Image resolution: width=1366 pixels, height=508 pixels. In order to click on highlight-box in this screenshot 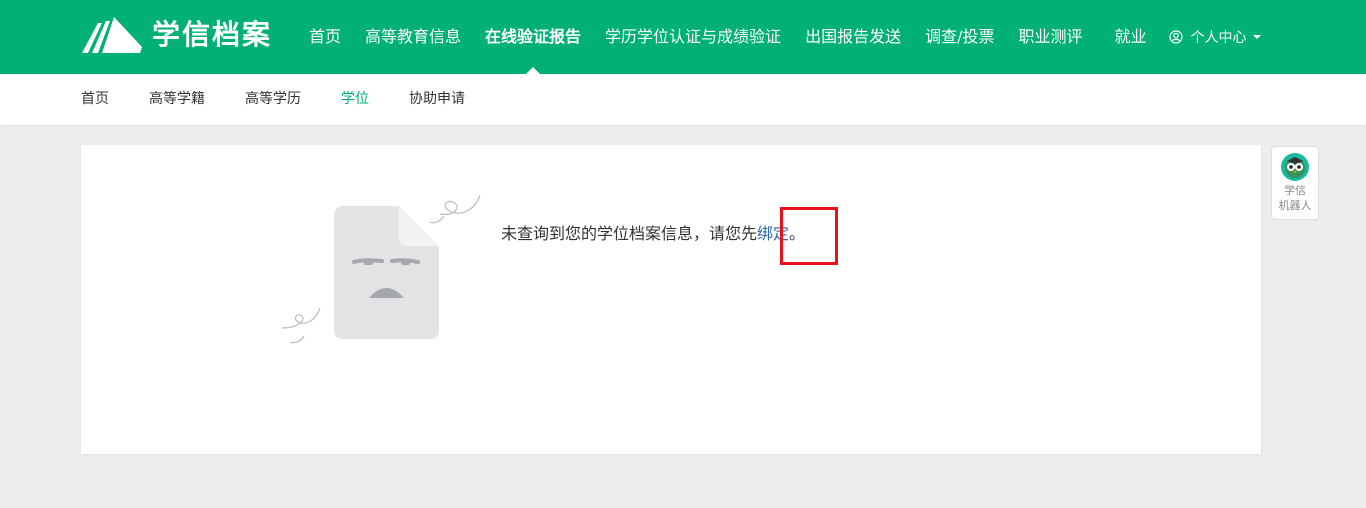, I will do `click(809, 236)`.